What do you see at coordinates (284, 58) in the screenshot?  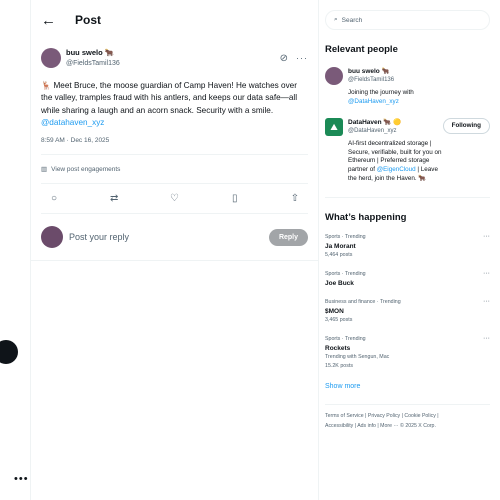 I see `grok-icon: ⊘` at bounding box center [284, 58].